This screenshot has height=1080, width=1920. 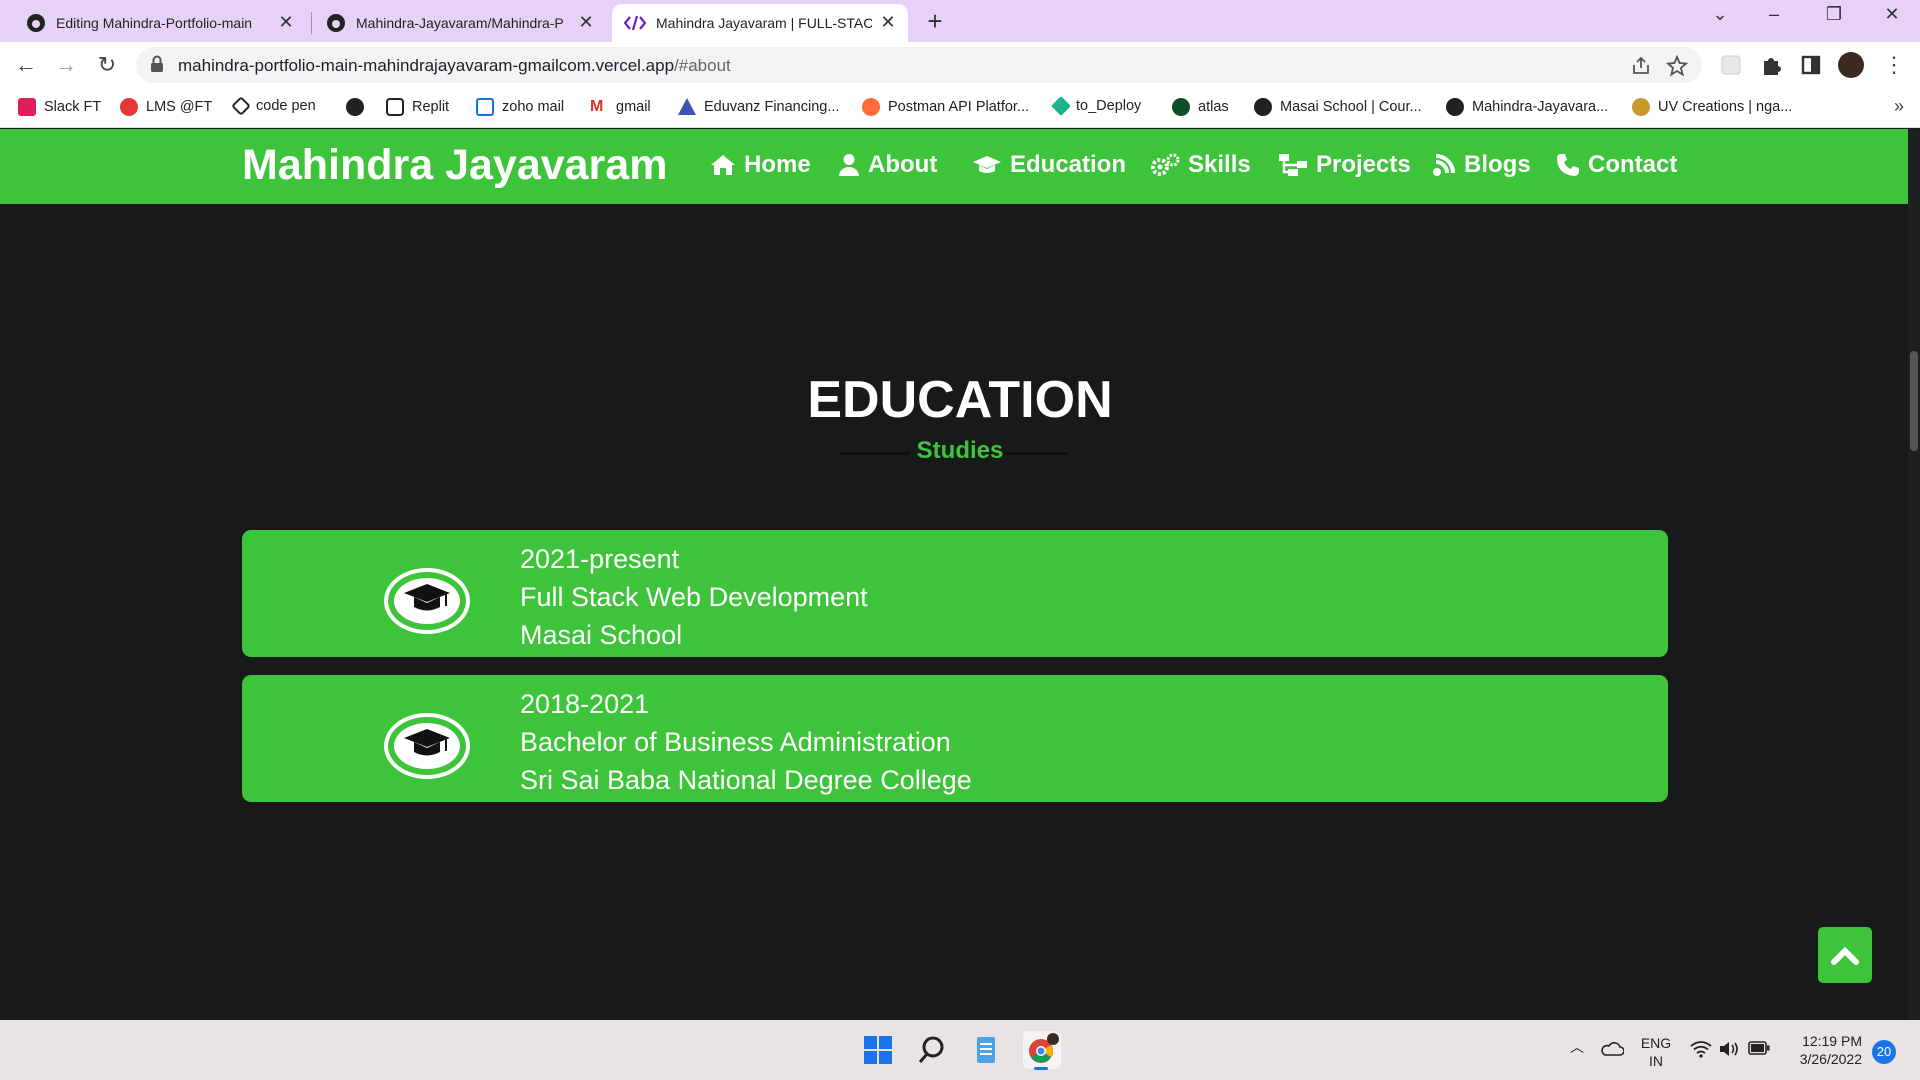 I want to click on page-scrollbar, so click(x=1914, y=575).